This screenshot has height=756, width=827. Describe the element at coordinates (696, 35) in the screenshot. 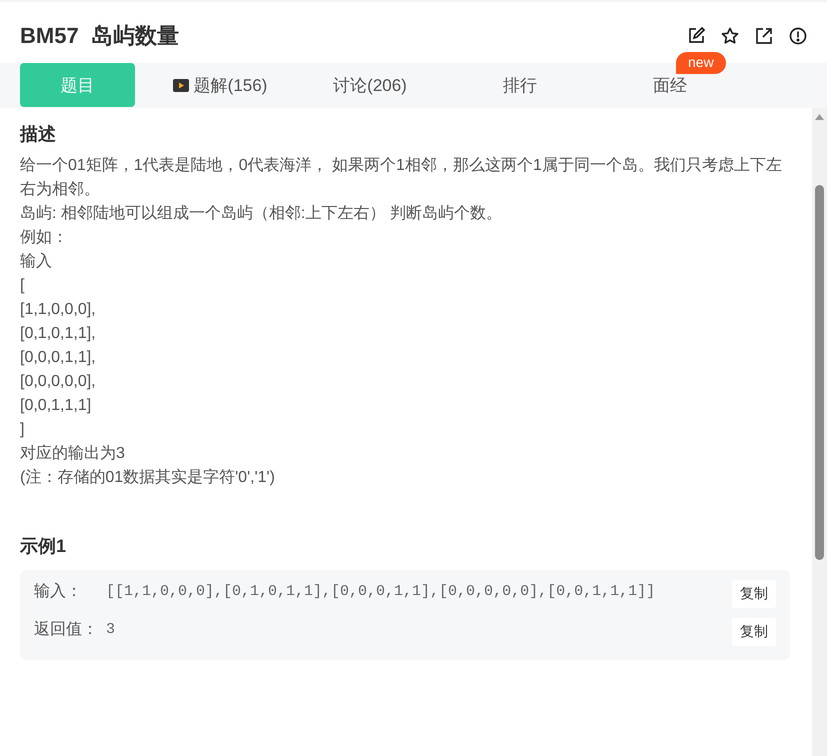

I see `edit-icon` at that location.